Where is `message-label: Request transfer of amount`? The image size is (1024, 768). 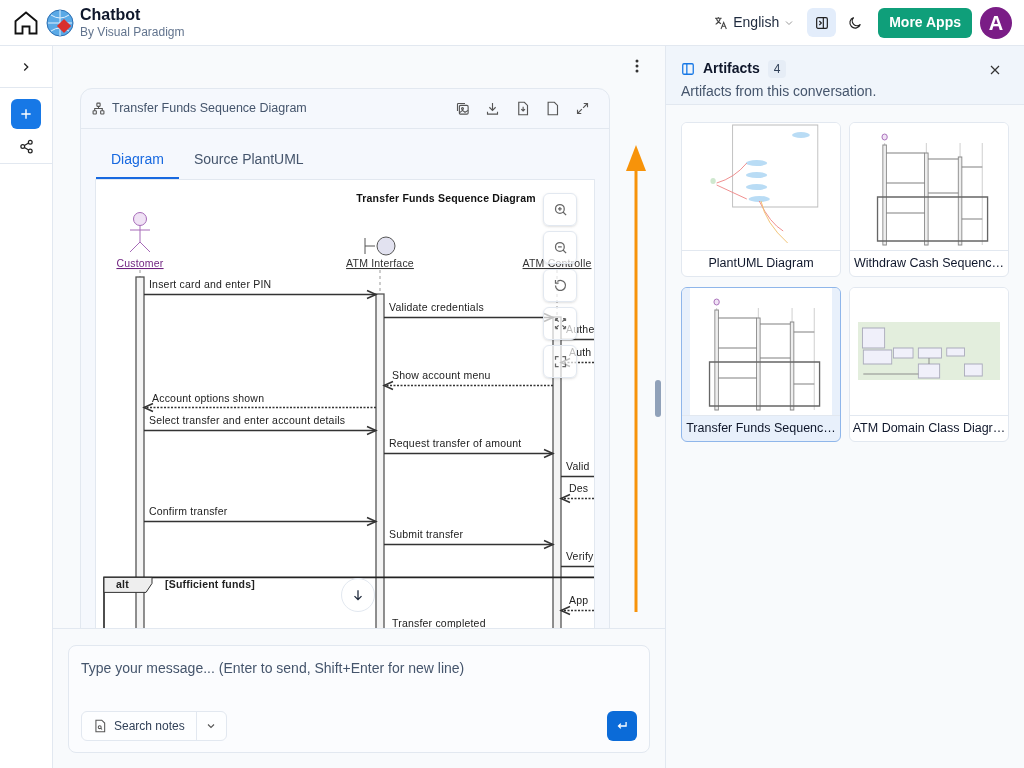 message-label: Request transfer of amount is located at coordinates (455, 442).